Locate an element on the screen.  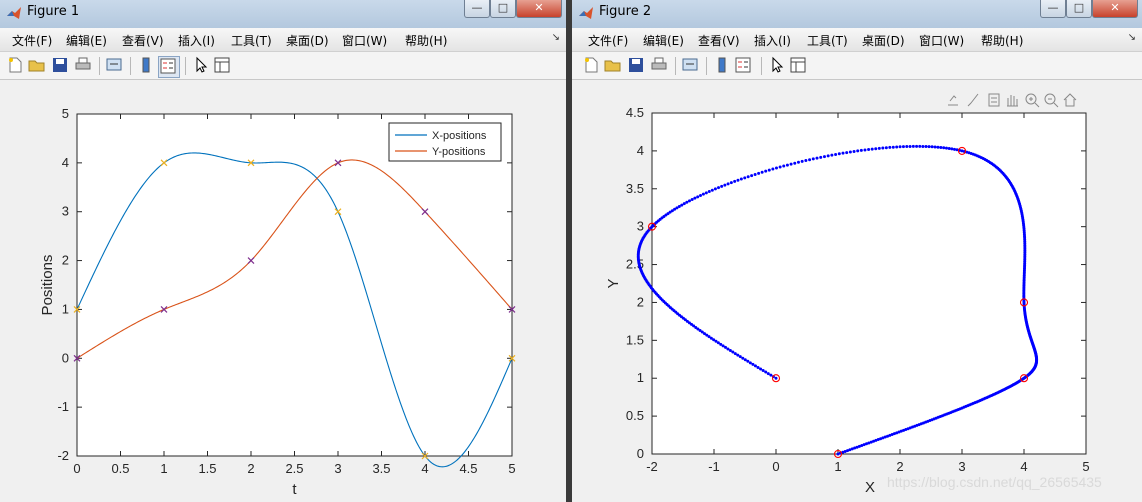
toolbar-separator is located at coordinates (761, 66).